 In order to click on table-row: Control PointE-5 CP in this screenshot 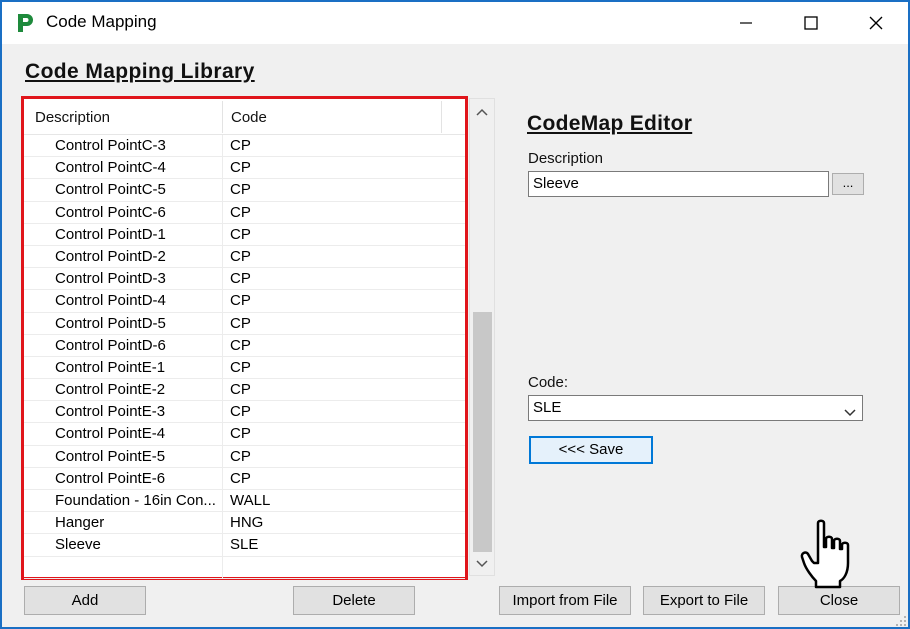, I will do `click(244, 456)`.